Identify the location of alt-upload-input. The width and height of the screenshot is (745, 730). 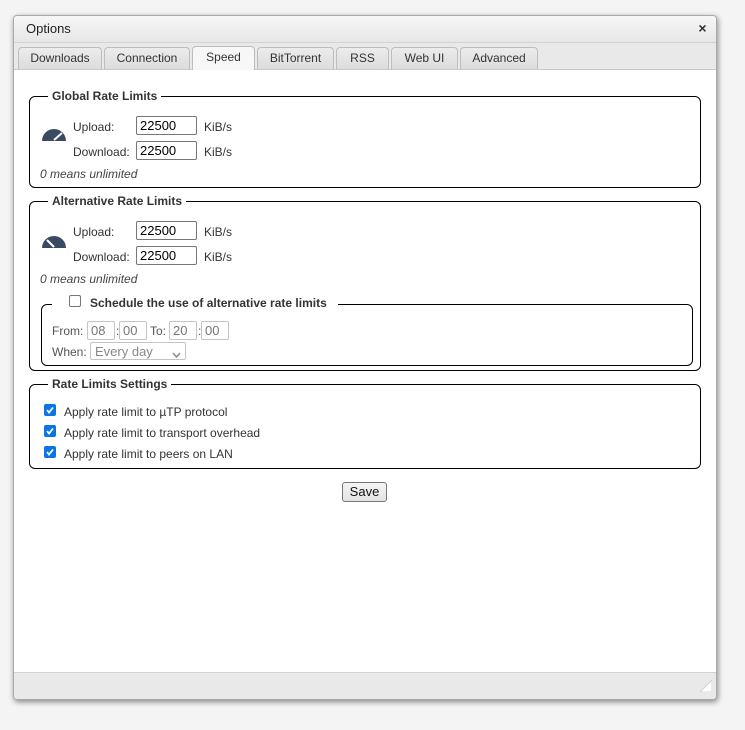
(166, 230).